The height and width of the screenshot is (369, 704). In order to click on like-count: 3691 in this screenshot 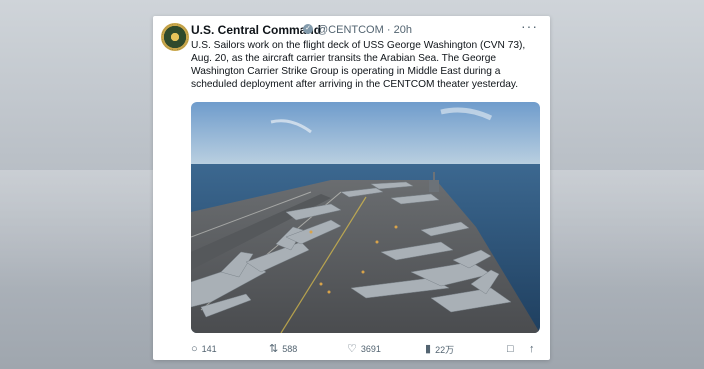, I will do `click(370, 349)`.